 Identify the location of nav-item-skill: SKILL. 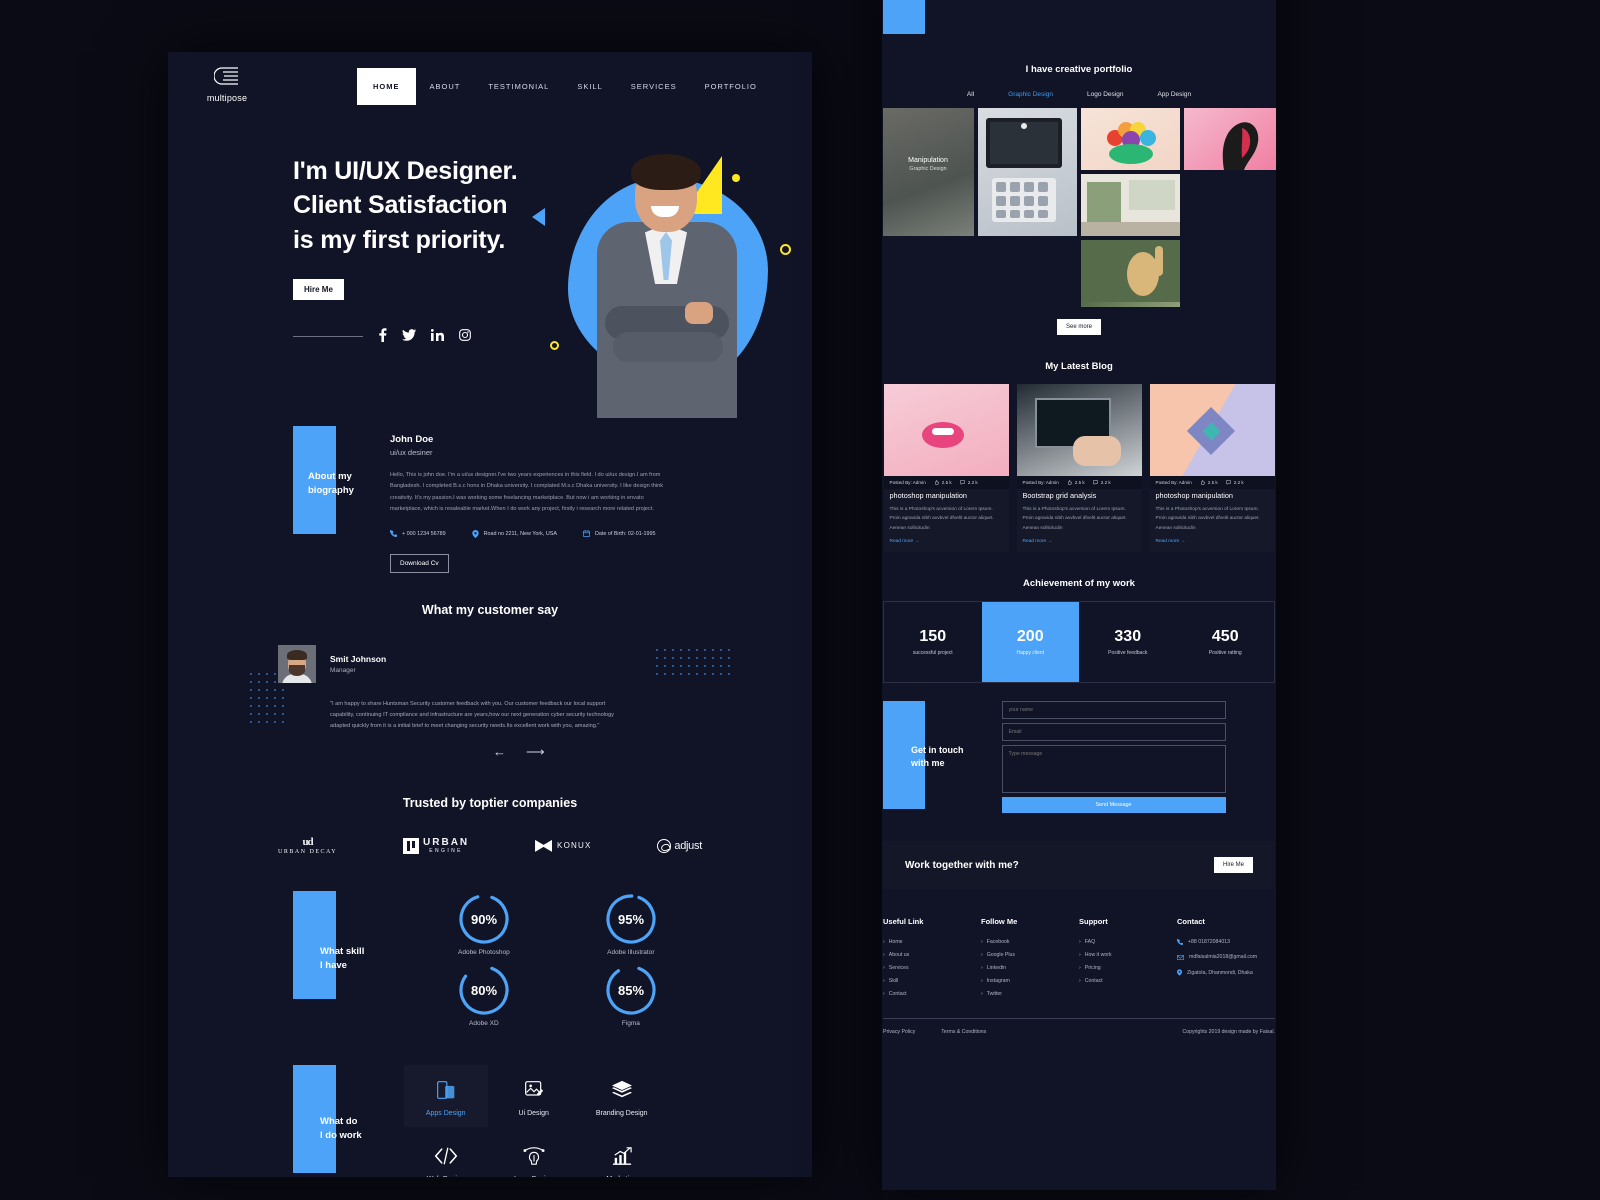
(589, 86).